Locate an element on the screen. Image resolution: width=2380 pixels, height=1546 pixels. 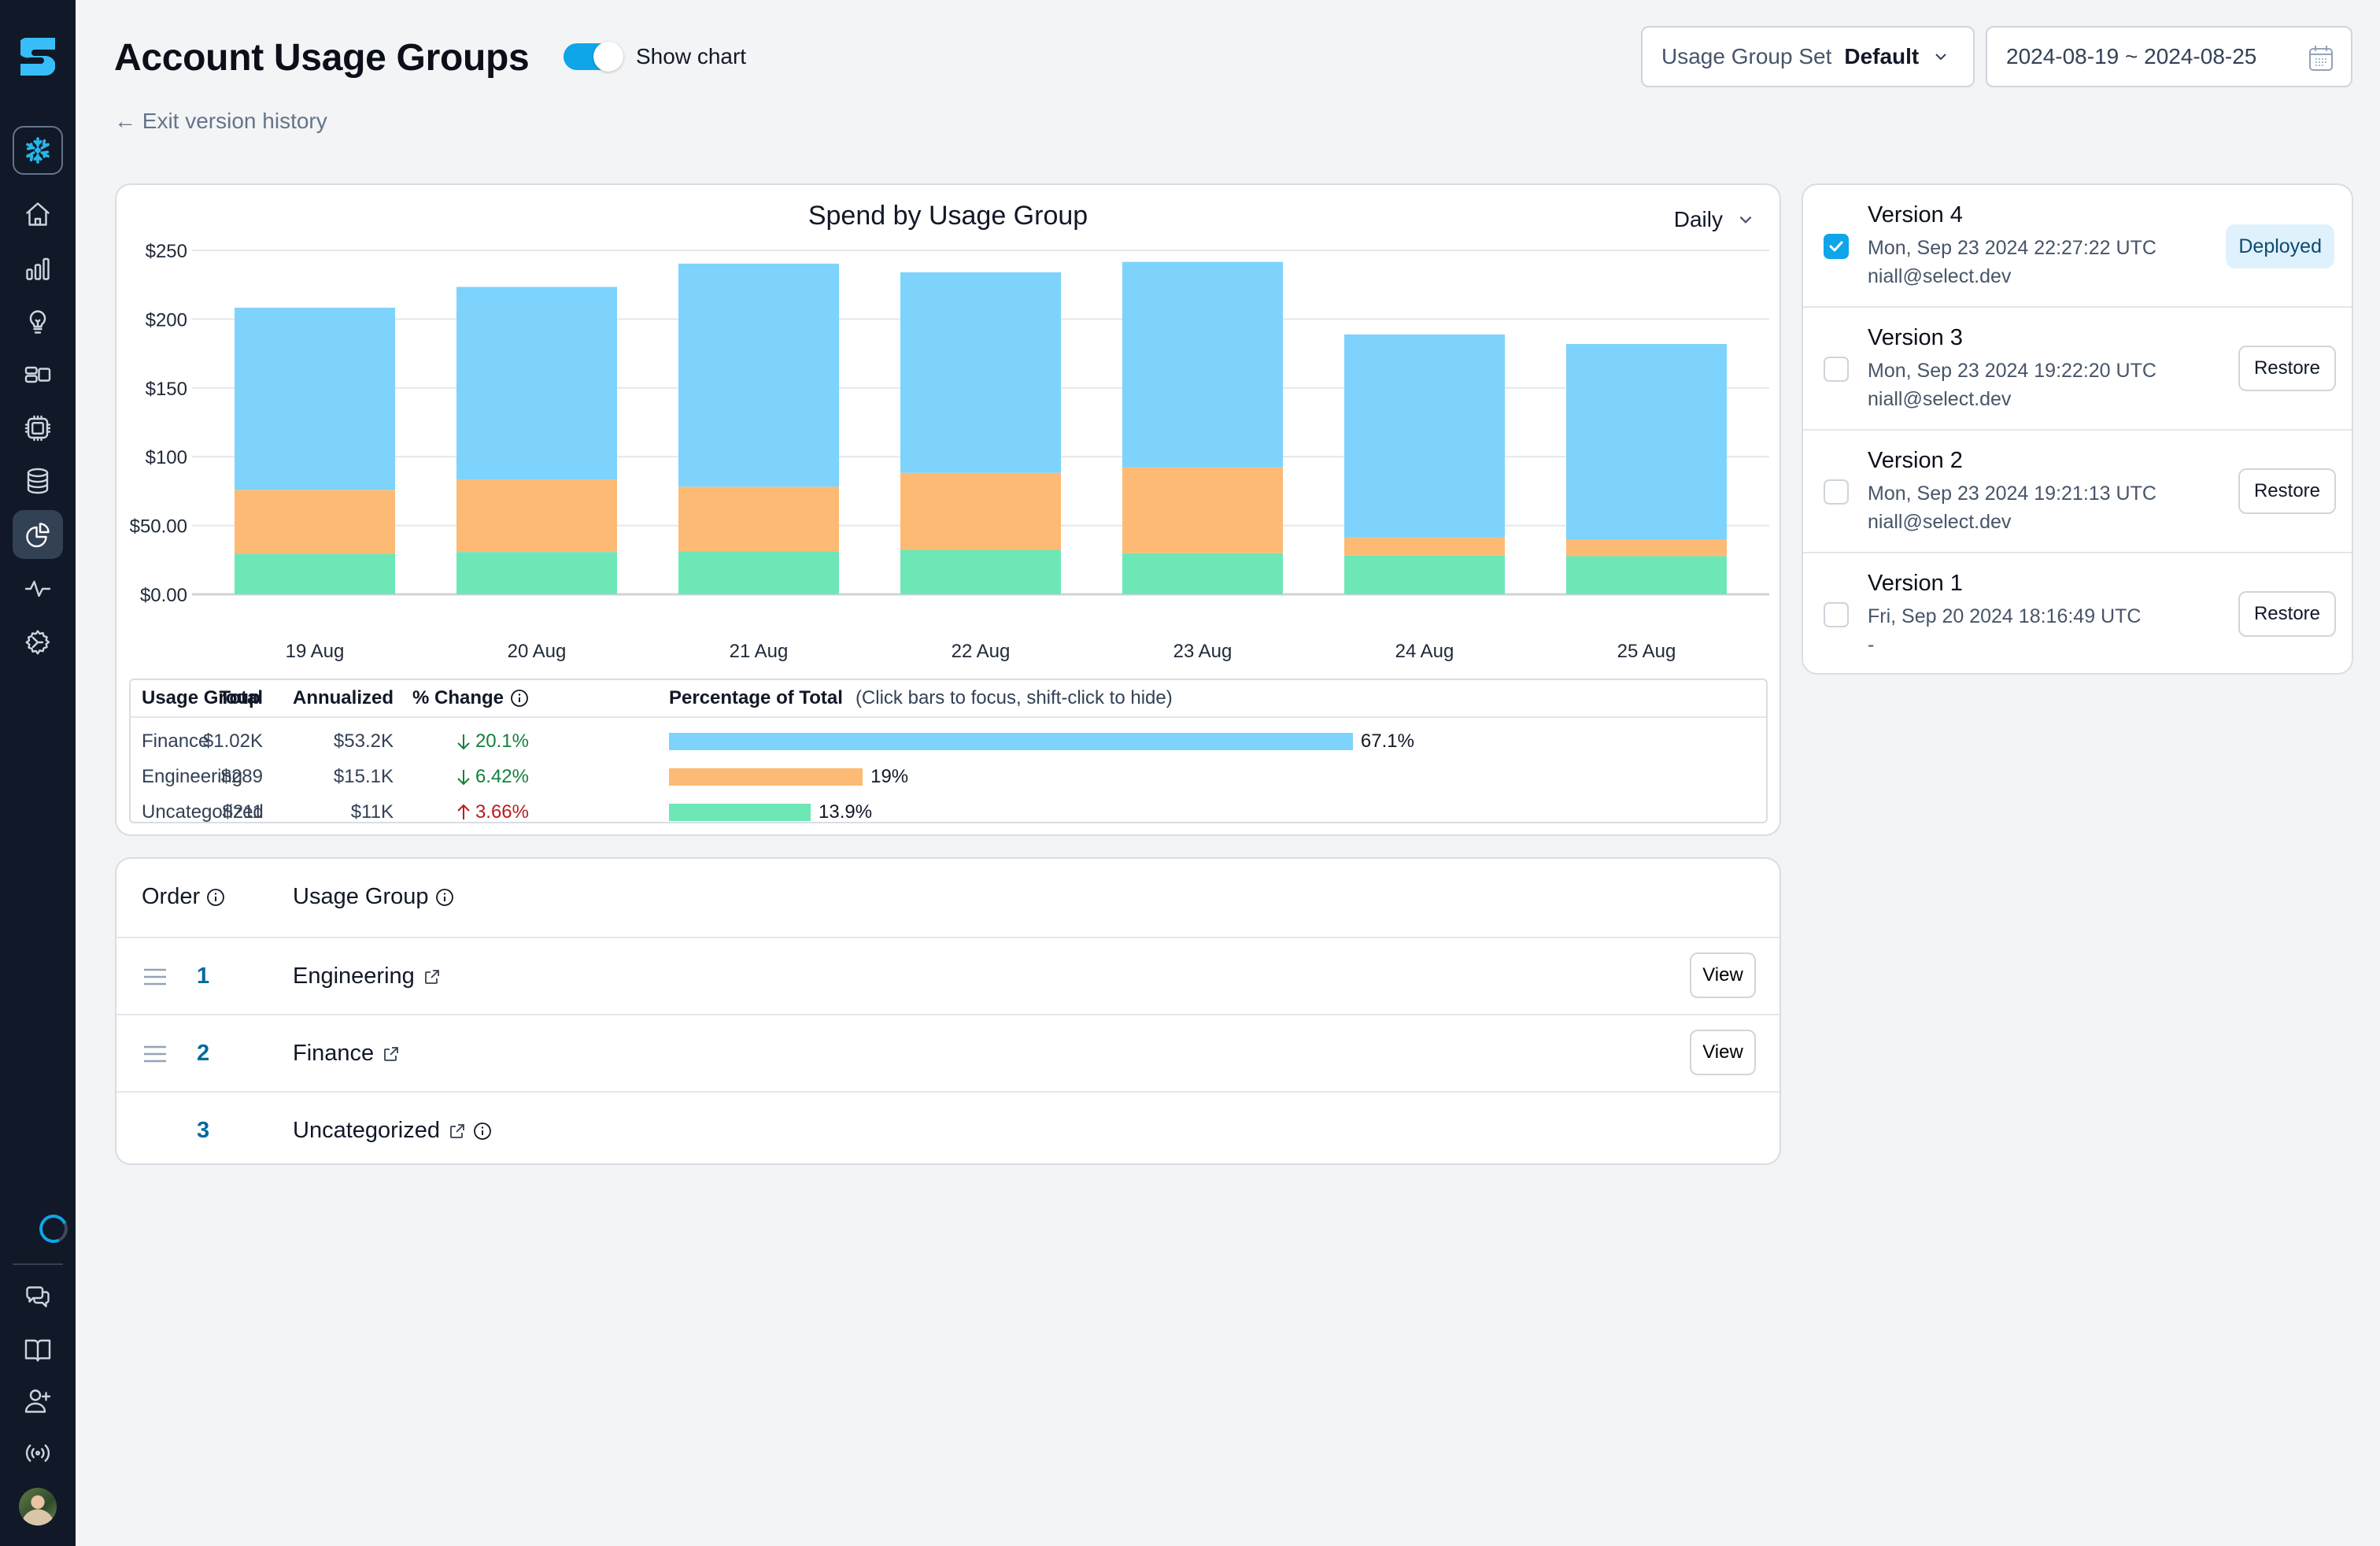
summary-total: $289 is located at coordinates (241, 776).